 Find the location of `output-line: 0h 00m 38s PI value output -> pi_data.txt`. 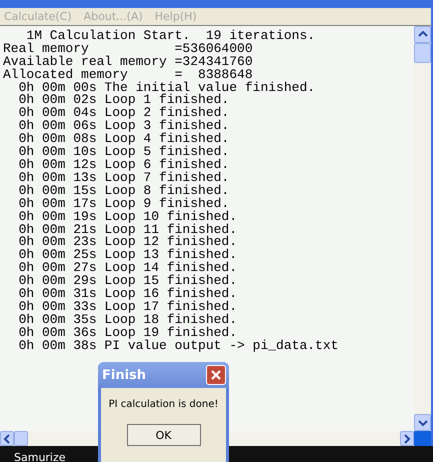

output-line: 0h 00m 38s PI value output -> pi_data.txt is located at coordinates (178, 346).